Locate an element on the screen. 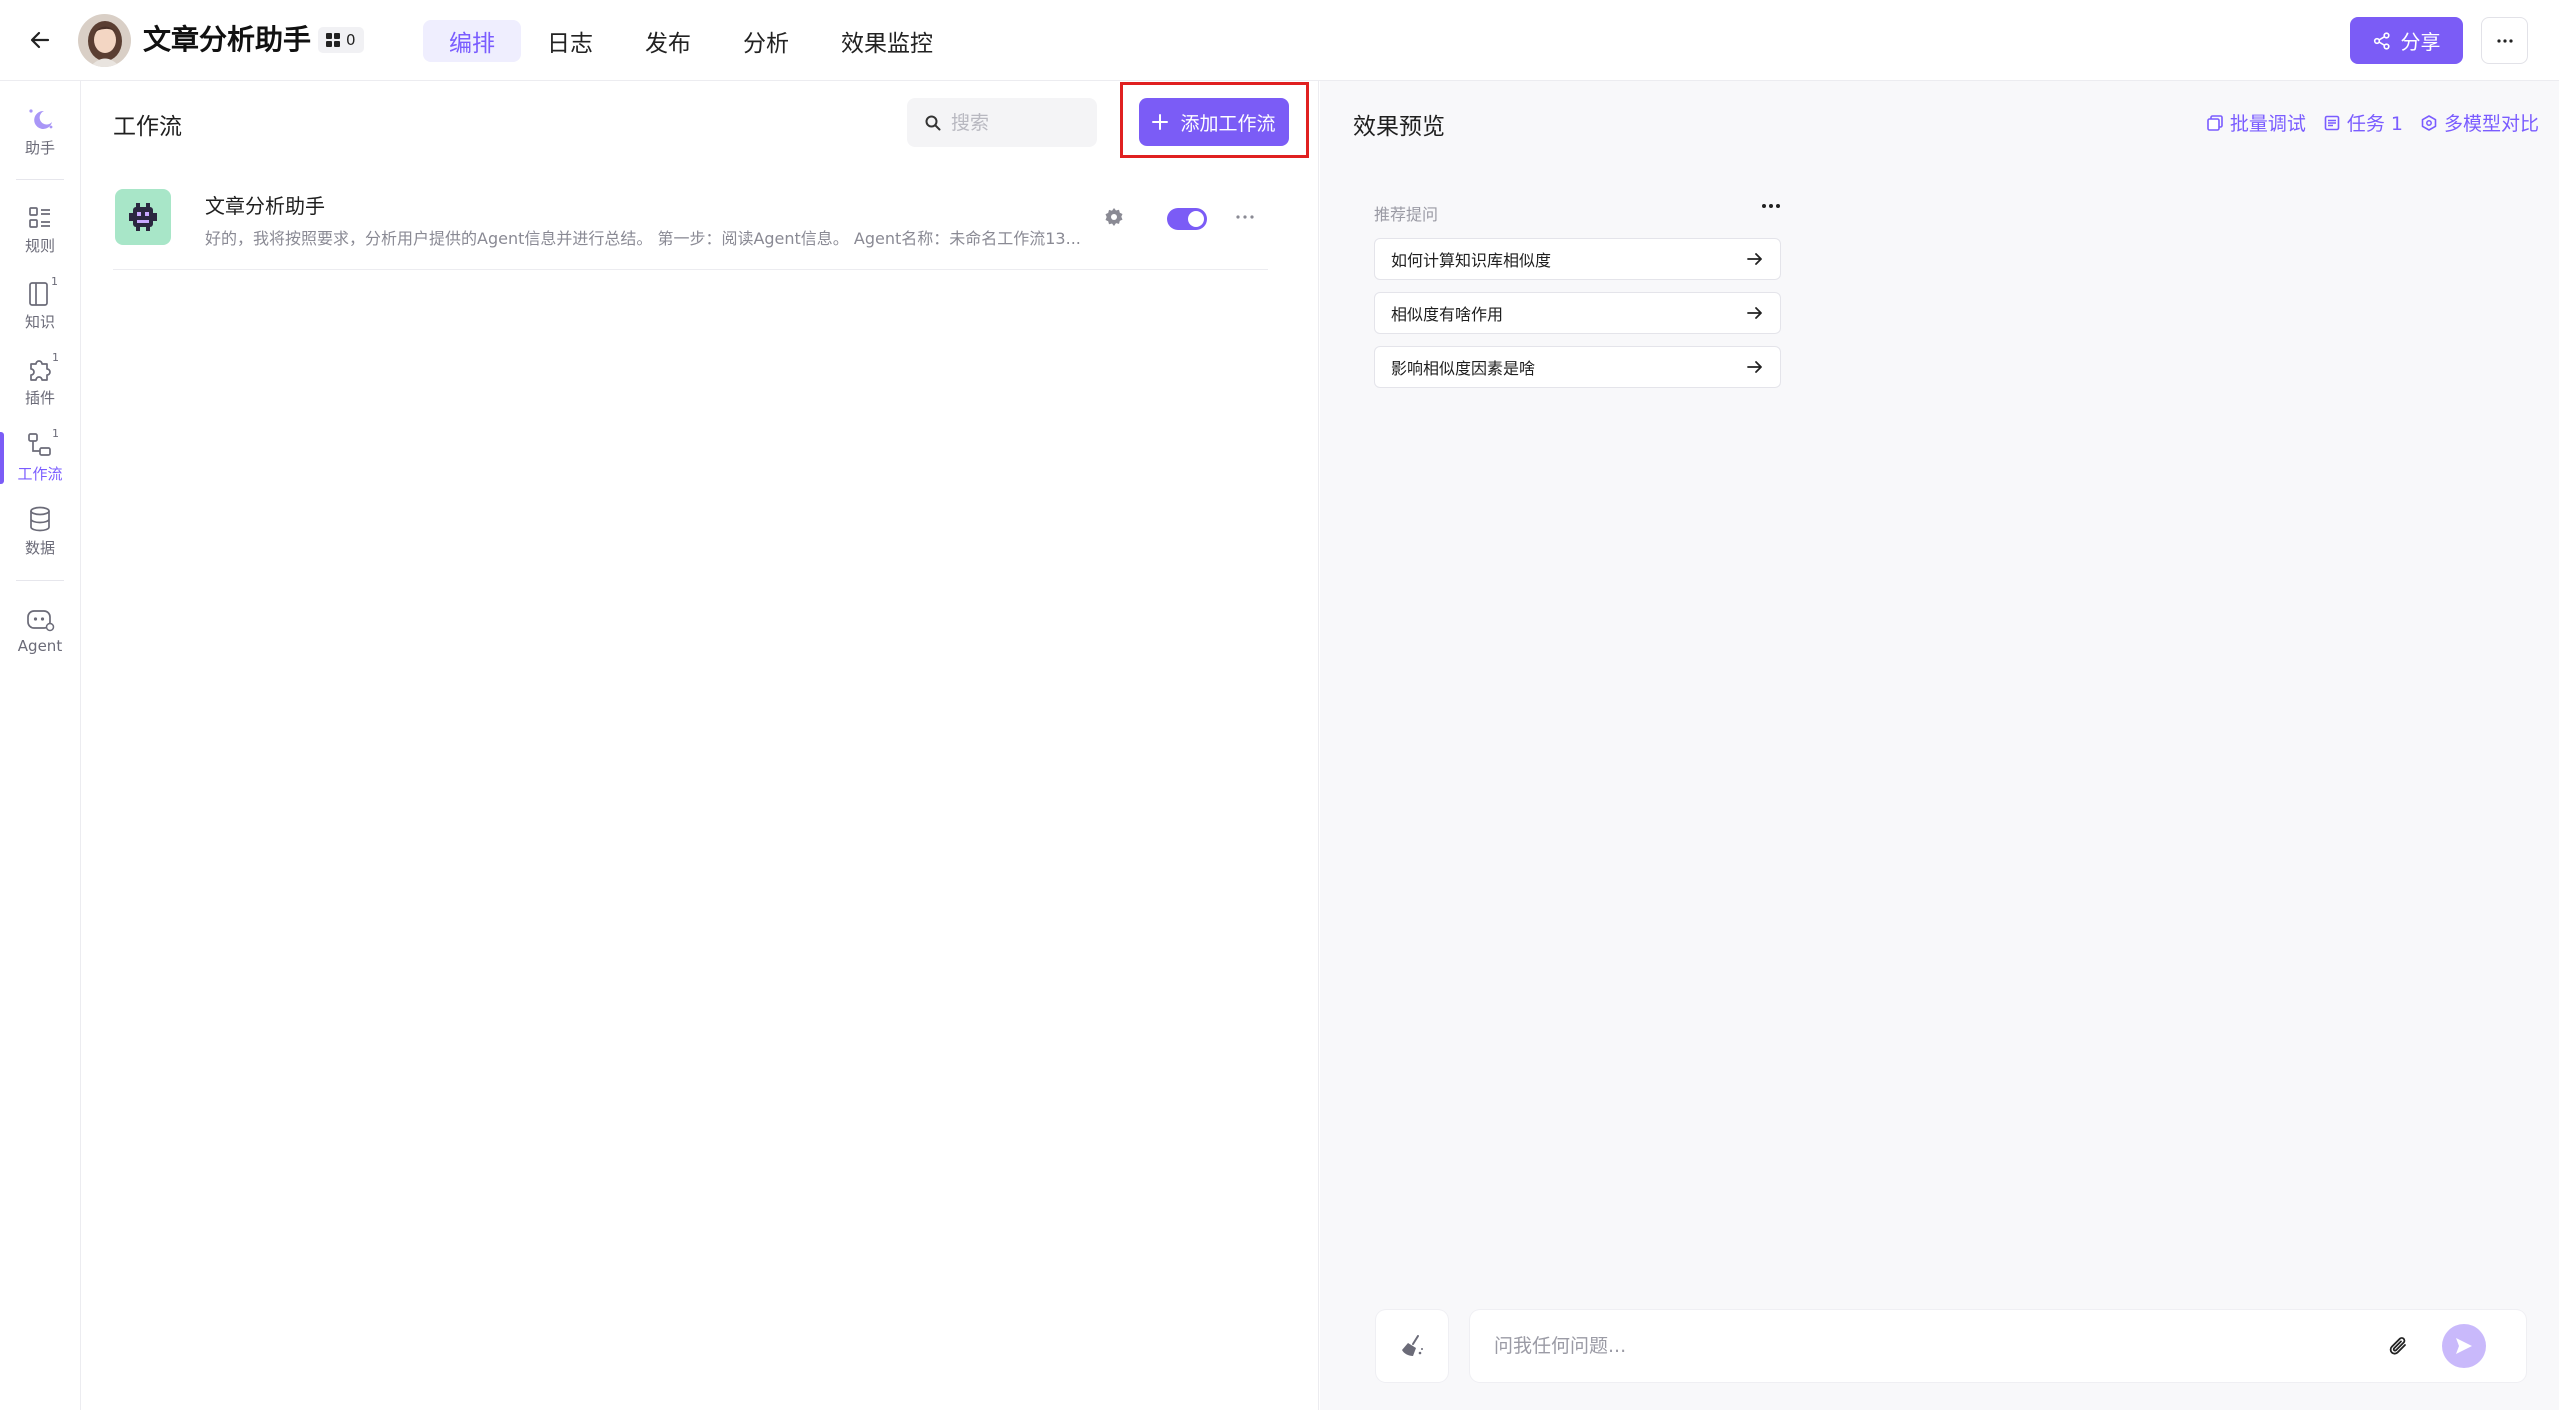 The height and width of the screenshot is (1410, 2559). tab-analytics: 分析 is located at coordinates (766, 41).